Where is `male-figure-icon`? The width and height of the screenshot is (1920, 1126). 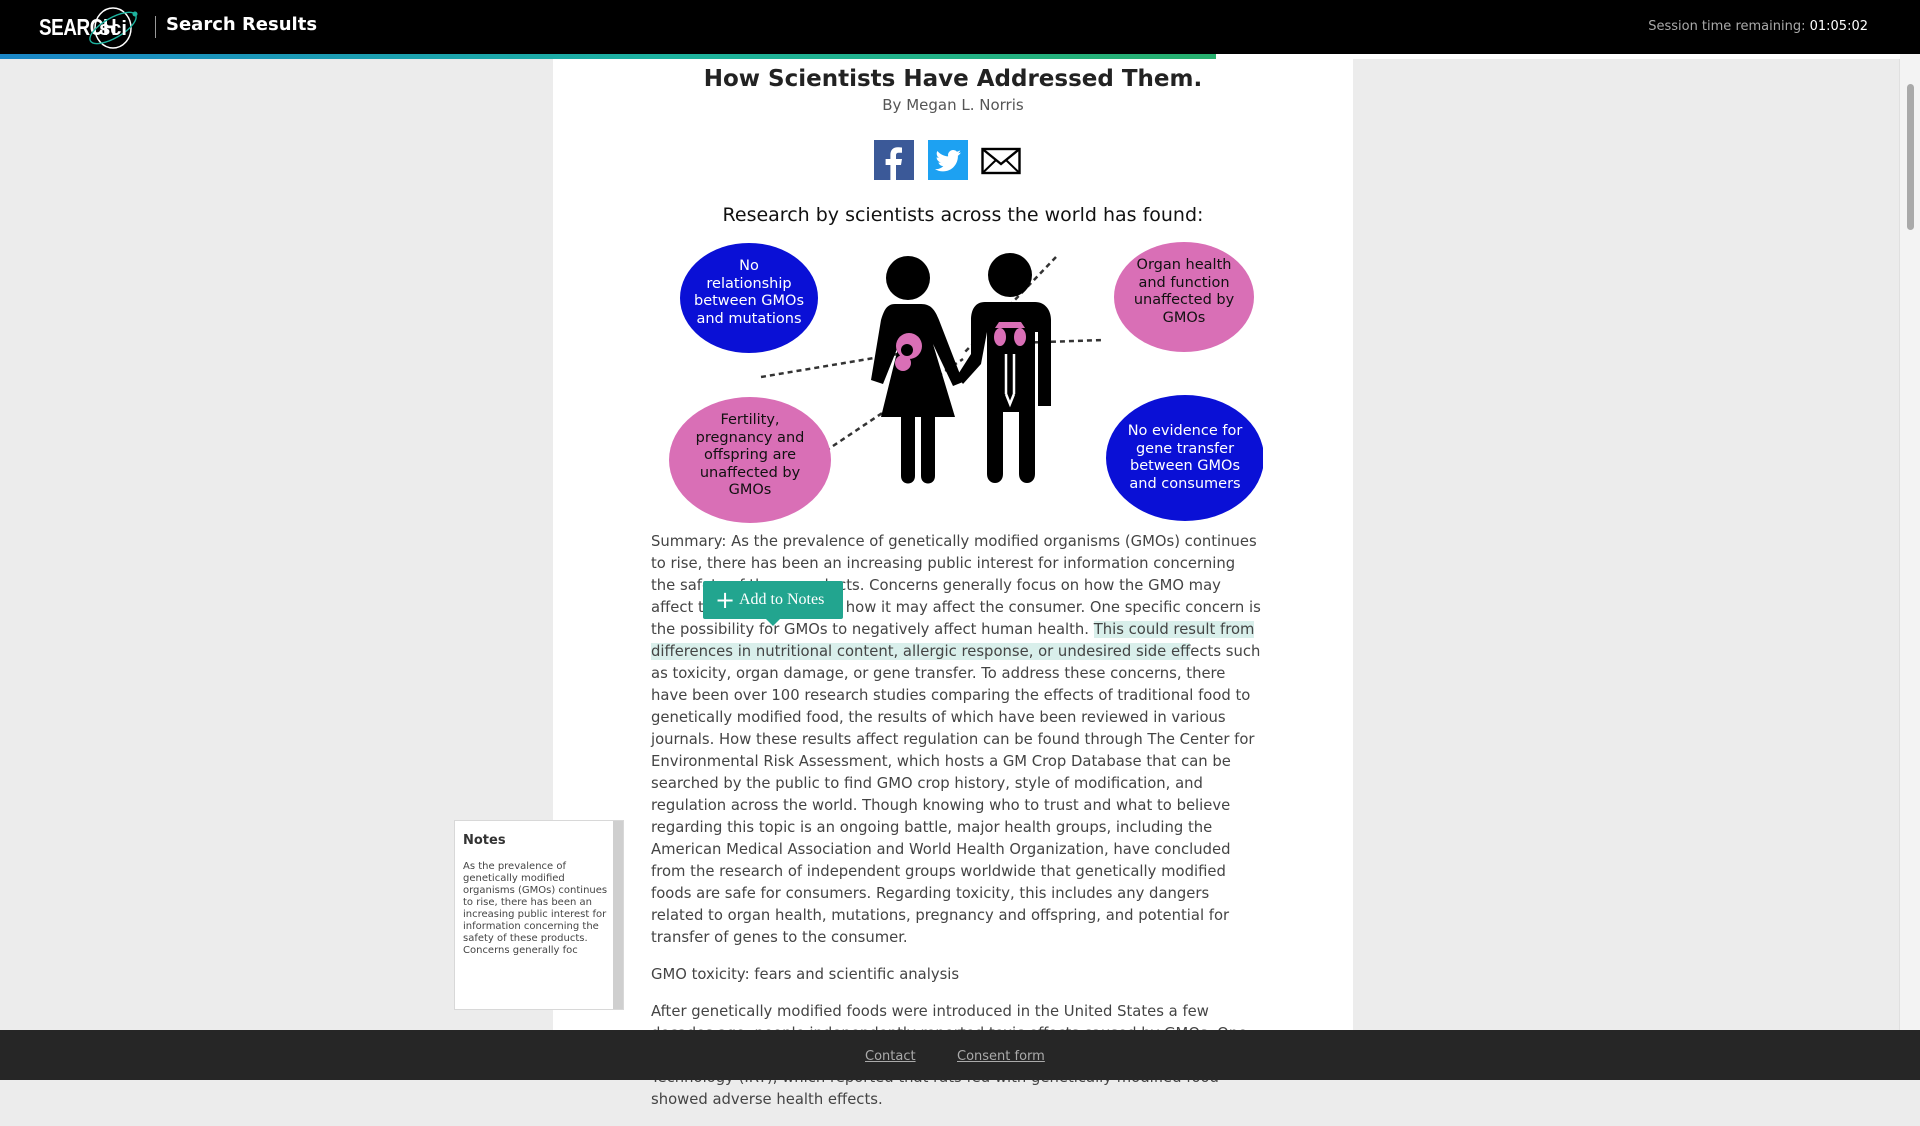 male-figure-icon is located at coordinates (1004, 368).